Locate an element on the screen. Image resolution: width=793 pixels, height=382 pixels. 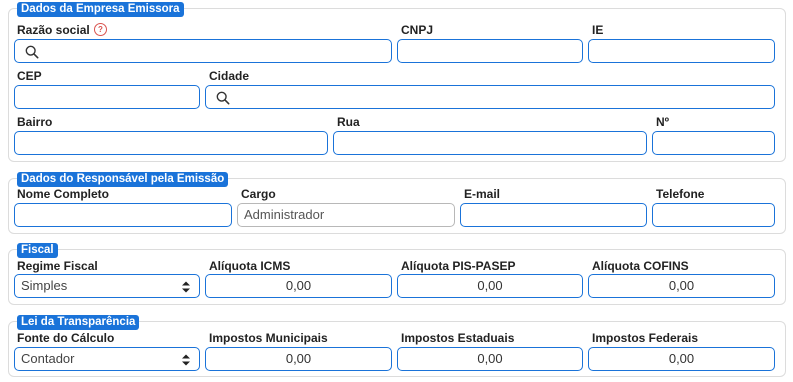
impostos-federais-input: 0,00 is located at coordinates (681, 359).